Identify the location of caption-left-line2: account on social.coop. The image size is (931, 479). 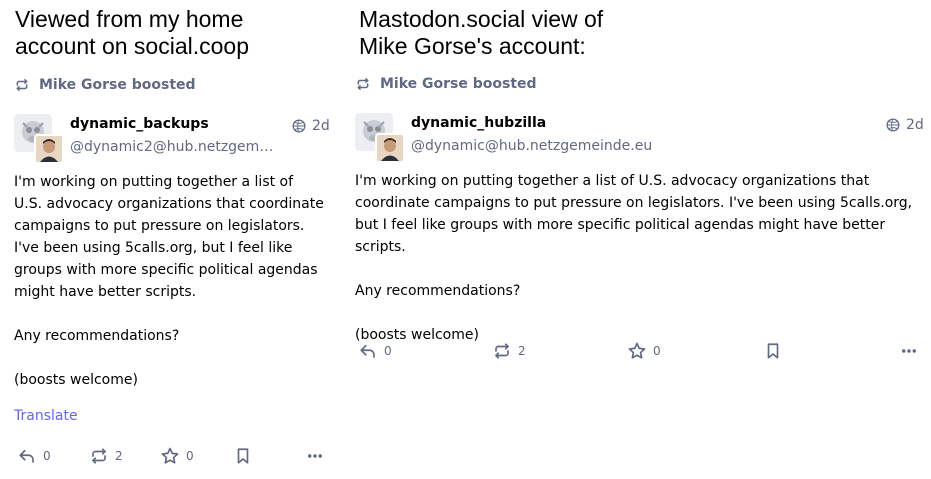
(132, 46).